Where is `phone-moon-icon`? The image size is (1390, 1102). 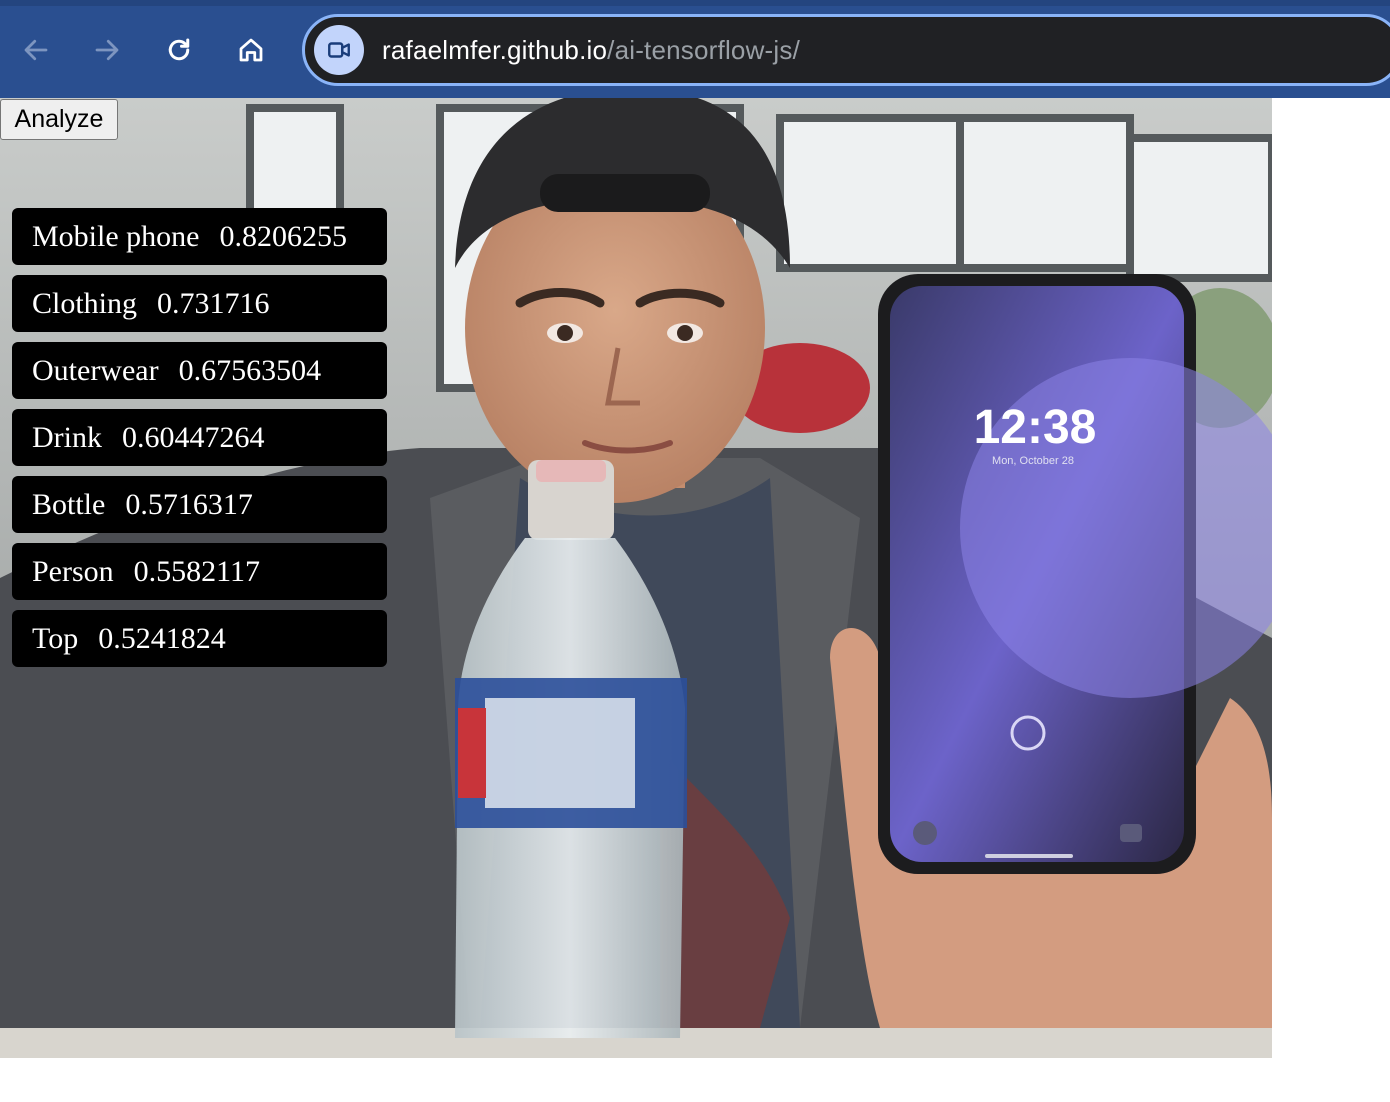 phone-moon-icon is located at coordinates (925, 833).